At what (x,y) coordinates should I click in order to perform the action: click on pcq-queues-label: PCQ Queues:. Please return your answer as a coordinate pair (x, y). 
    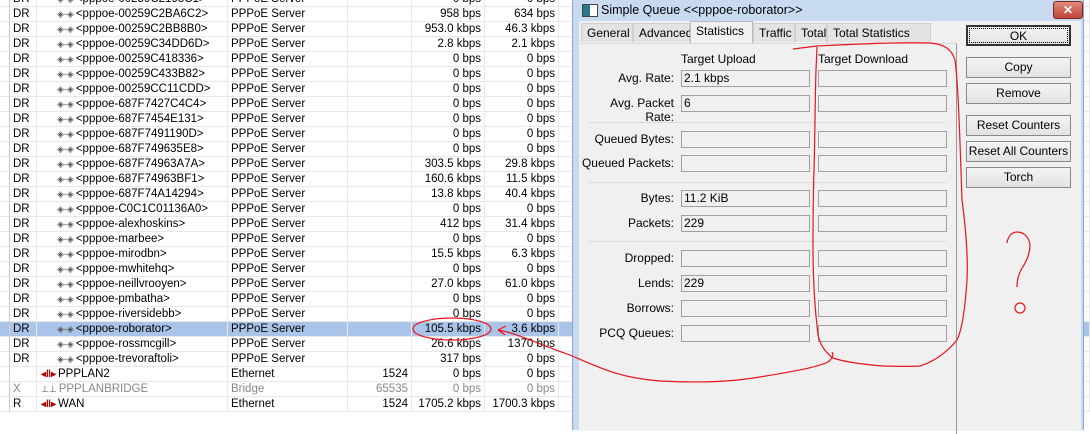
    Looking at the image, I should click on (636, 333).